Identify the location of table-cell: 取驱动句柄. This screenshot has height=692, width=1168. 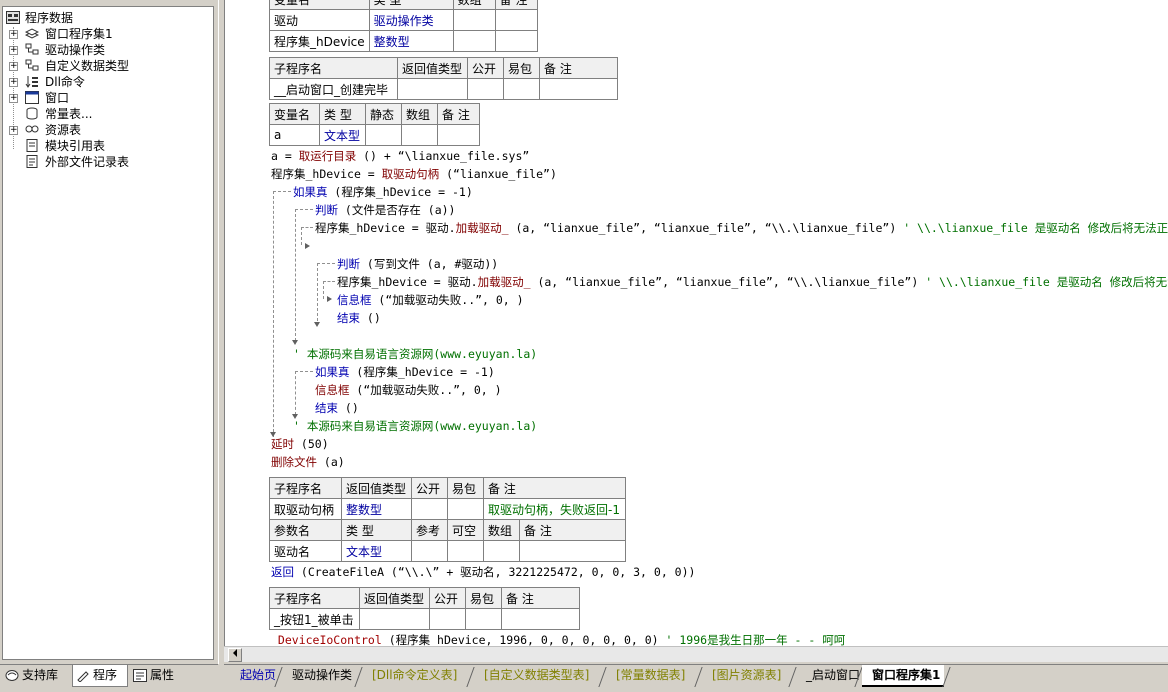
(305, 509).